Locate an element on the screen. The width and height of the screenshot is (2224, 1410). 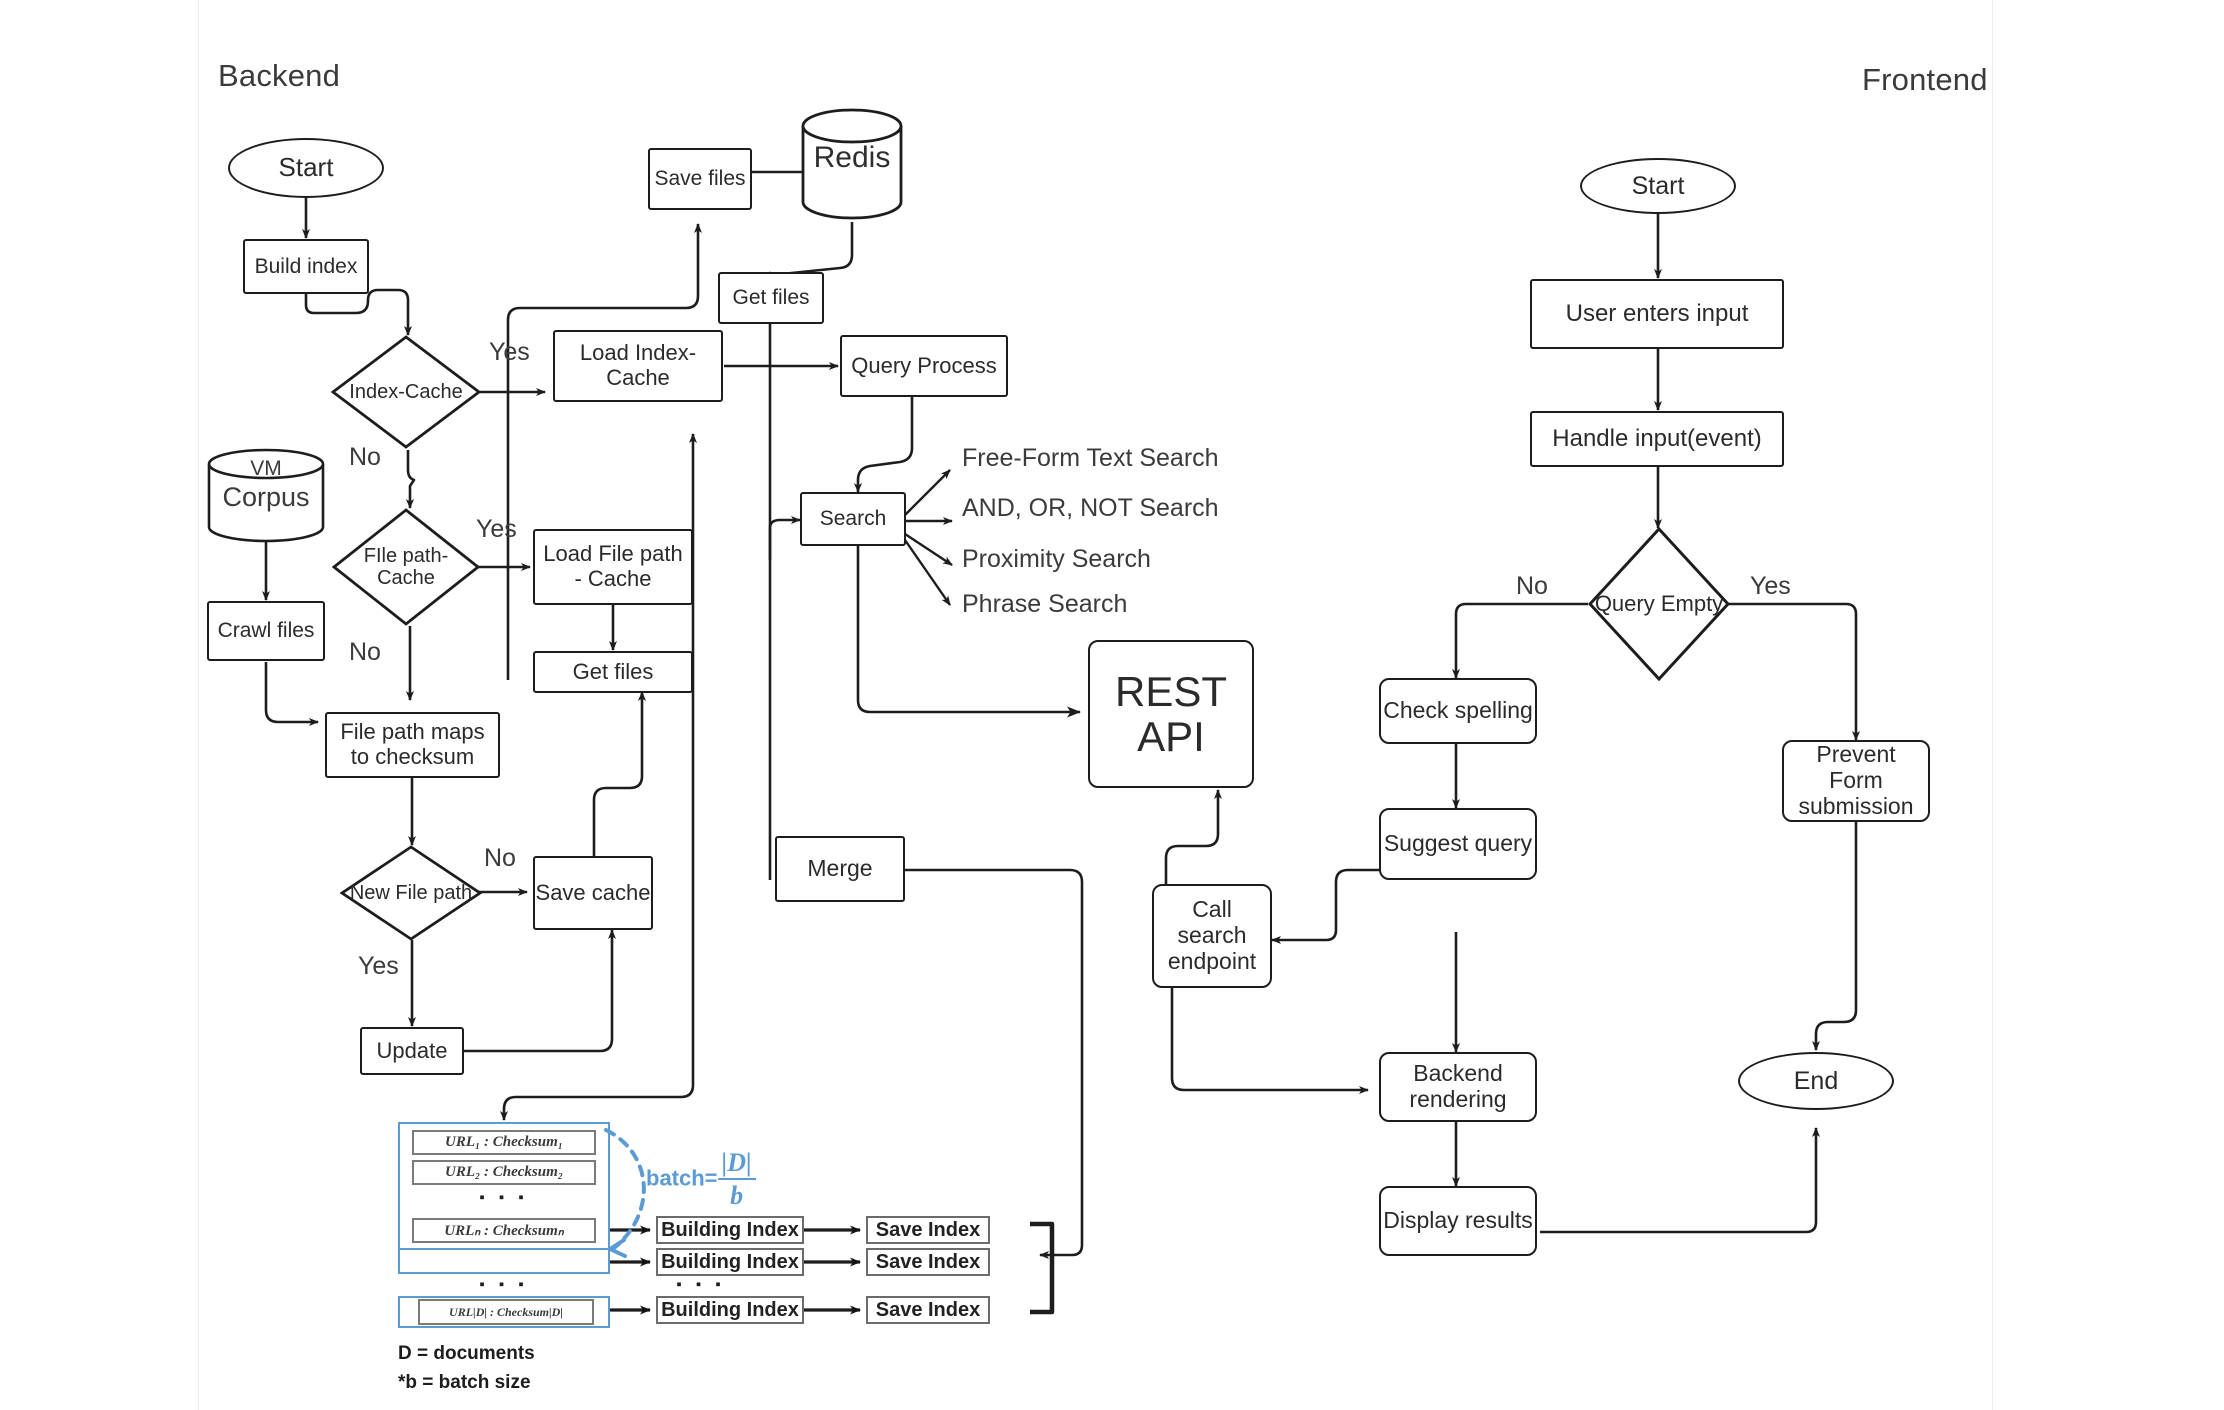
query-process-node: Query Process is located at coordinates (924, 366).